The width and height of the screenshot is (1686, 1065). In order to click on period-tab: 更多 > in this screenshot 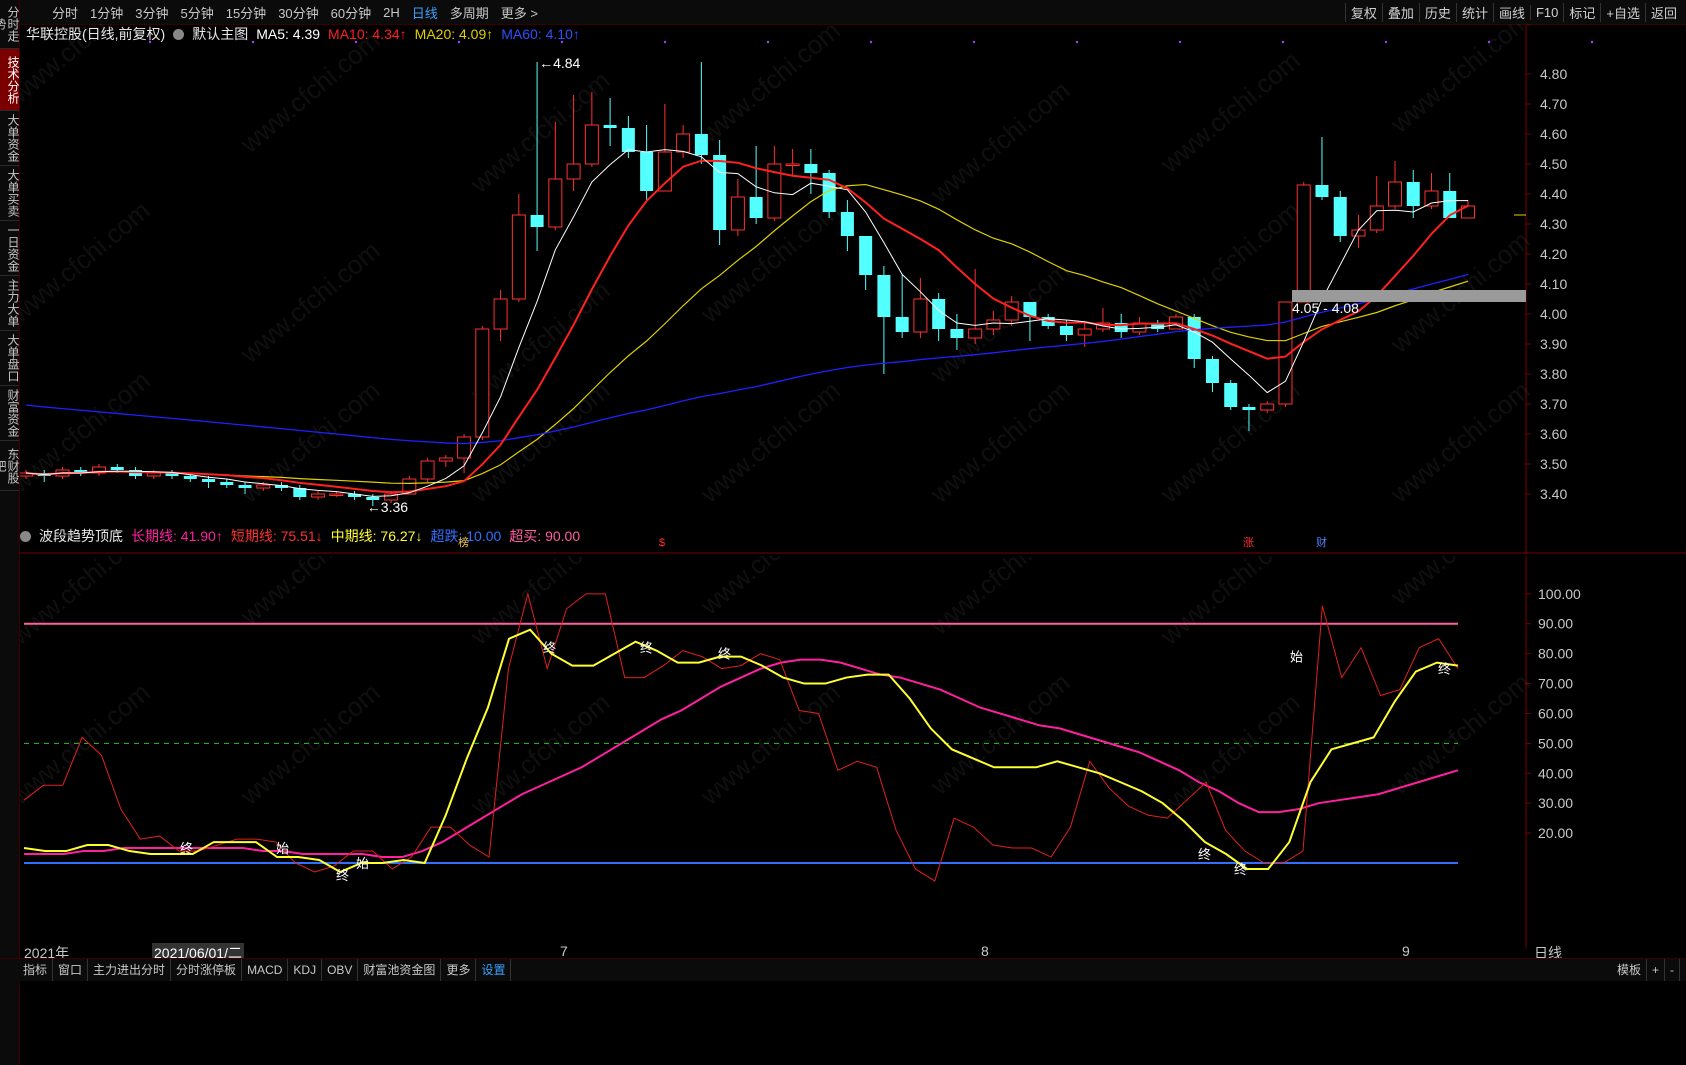, I will do `click(519, 12)`.